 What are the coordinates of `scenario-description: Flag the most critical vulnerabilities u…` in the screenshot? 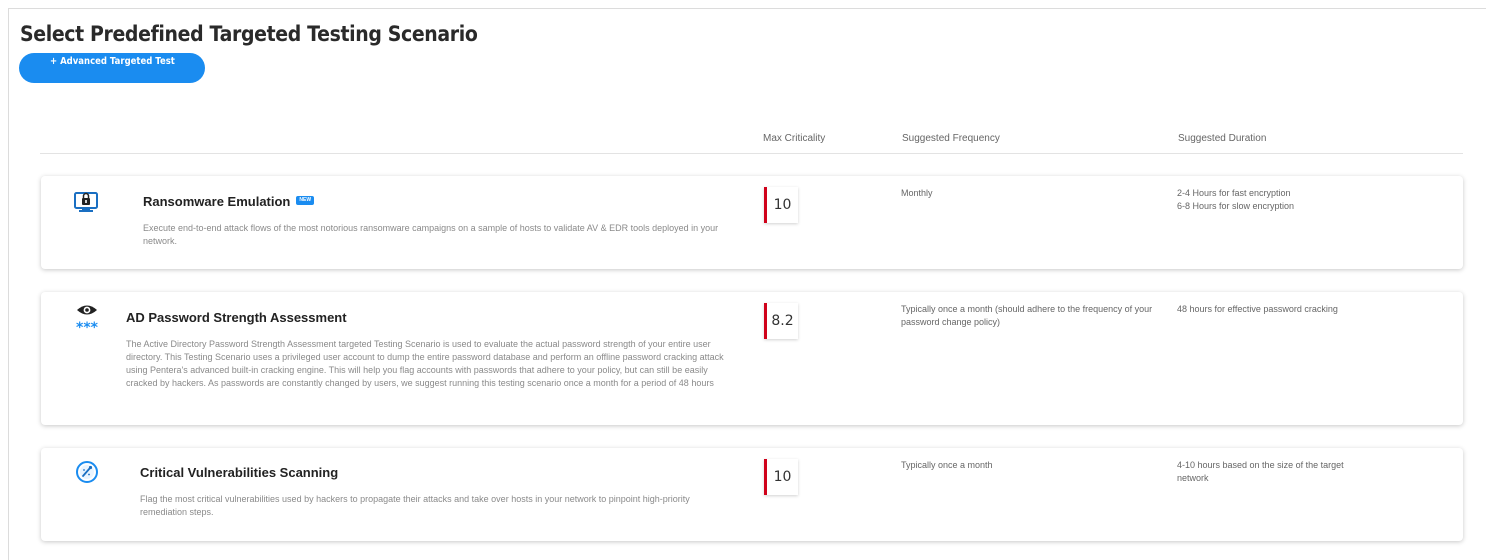 It's located at (415, 505).